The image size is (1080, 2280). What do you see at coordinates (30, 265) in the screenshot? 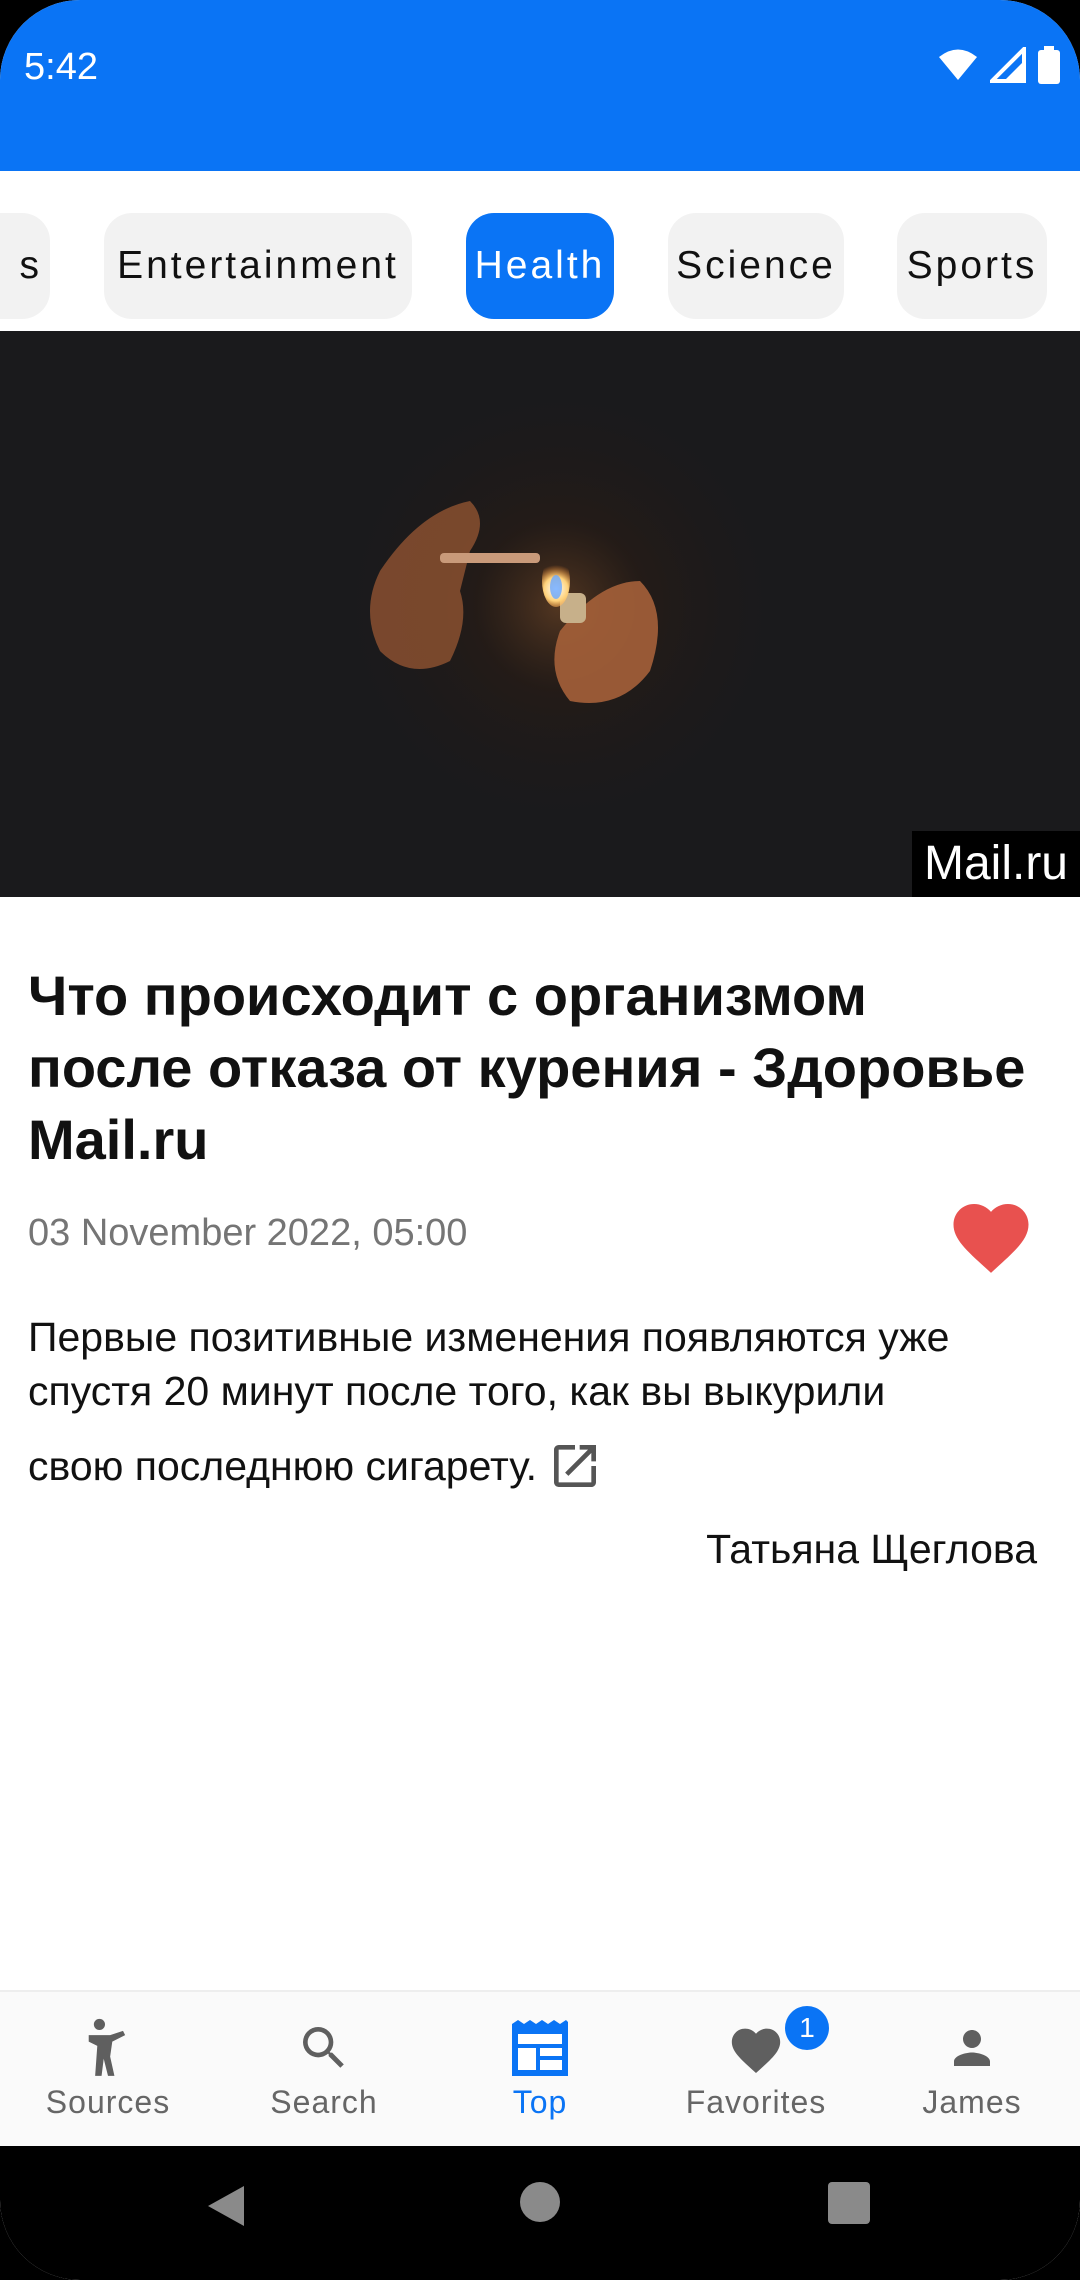
I see `chip-label: s` at bounding box center [30, 265].